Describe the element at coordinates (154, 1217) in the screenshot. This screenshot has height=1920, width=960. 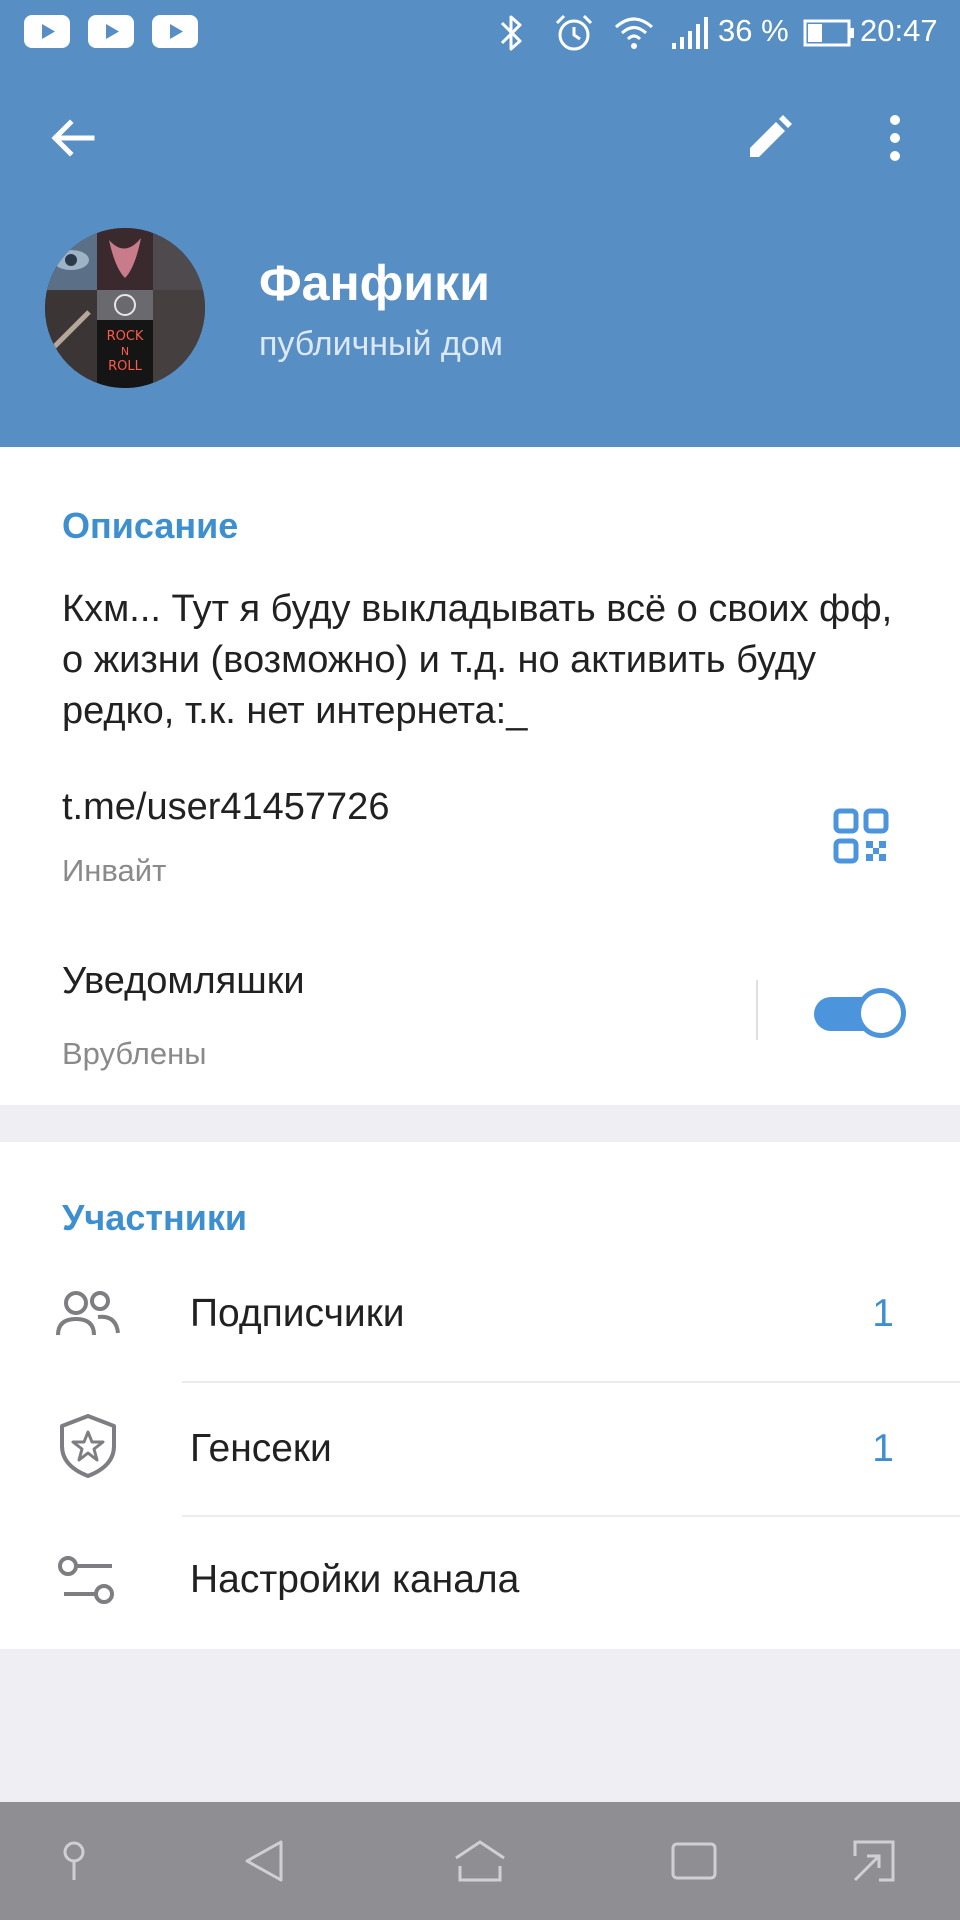
I see `members-section-title: Участники` at that location.